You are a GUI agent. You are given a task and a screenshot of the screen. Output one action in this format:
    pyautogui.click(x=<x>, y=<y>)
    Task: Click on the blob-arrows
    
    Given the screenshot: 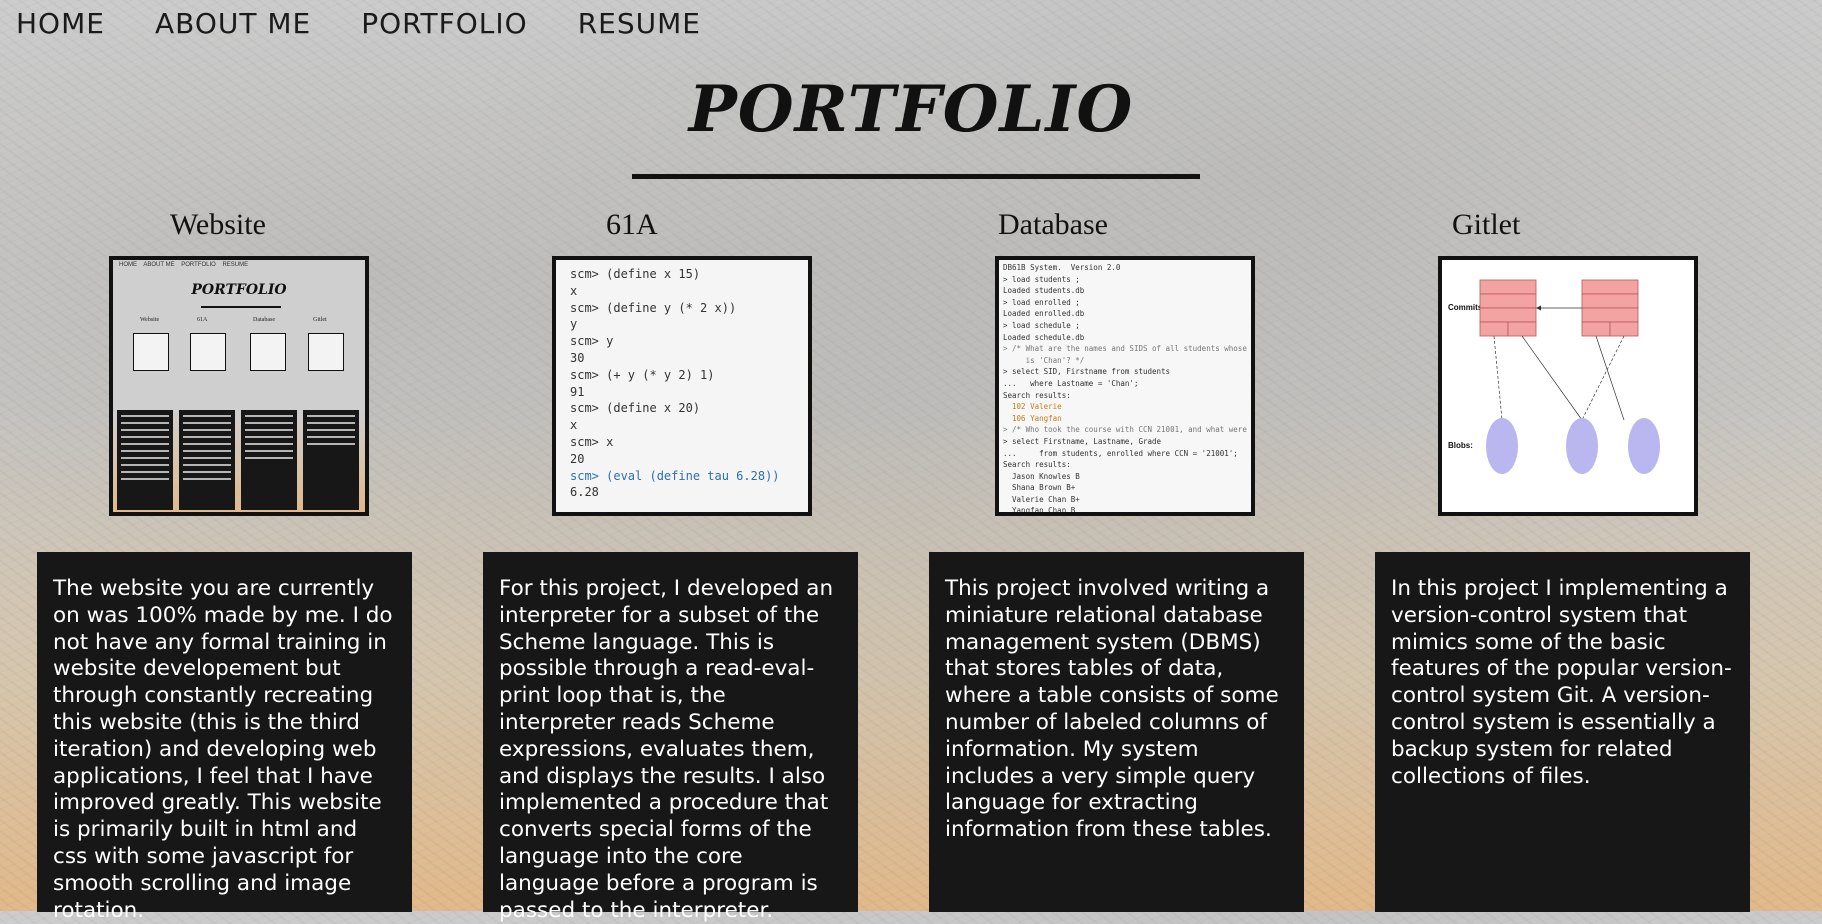 What is the action you would take?
    pyautogui.click(x=1559, y=378)
    